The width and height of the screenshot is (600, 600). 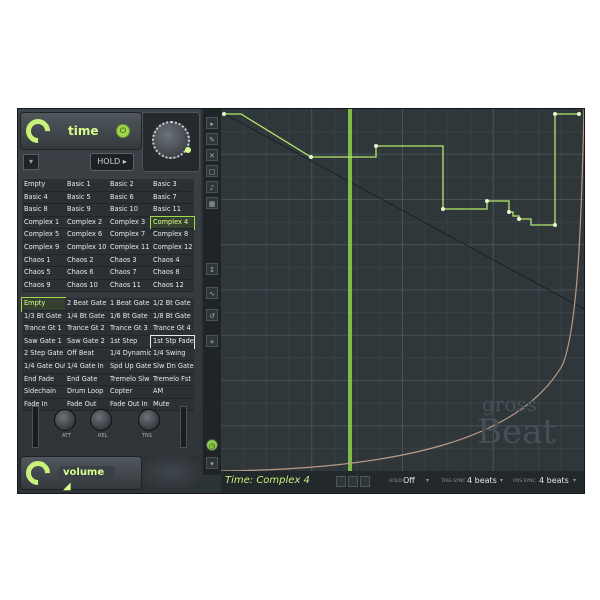 What do you see at coordinates (129, 185) in the screenshot?
I see `preset-item: Basic 2` at bounding box center [129, 185].